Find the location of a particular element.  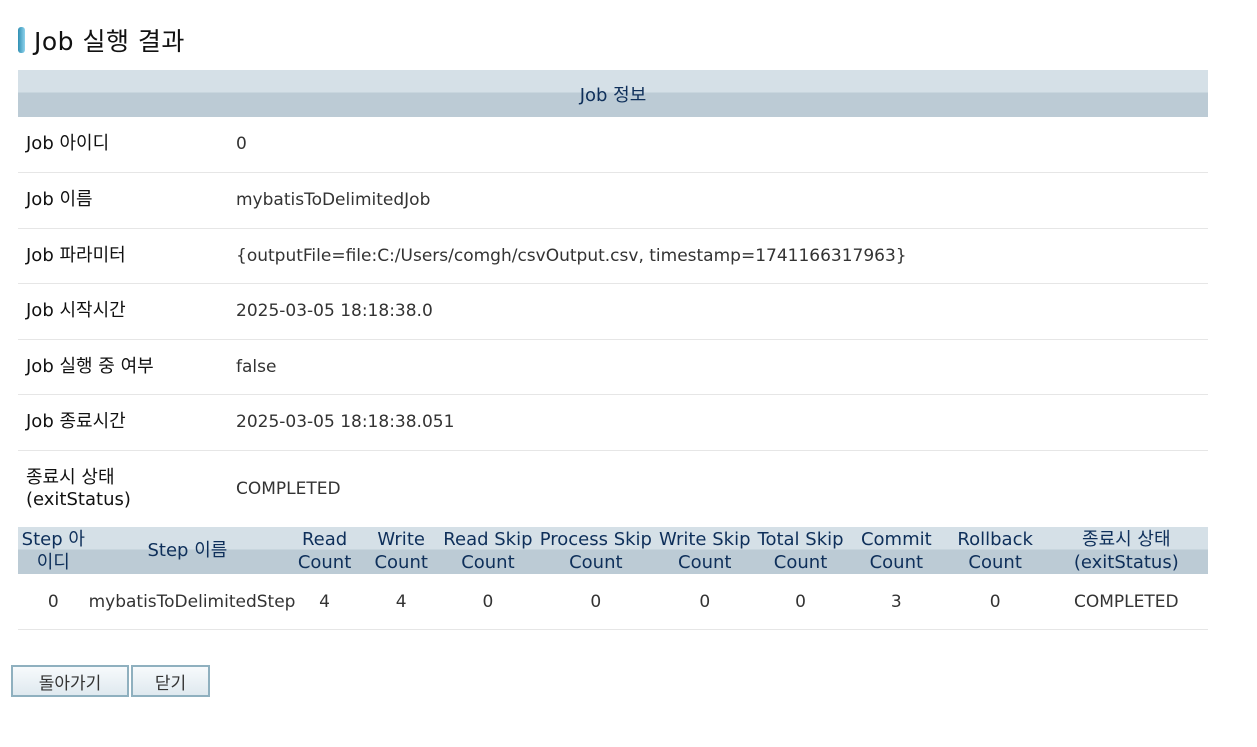

col-write-skip-count: Write Skip Count is located at coordinates (705, 550).